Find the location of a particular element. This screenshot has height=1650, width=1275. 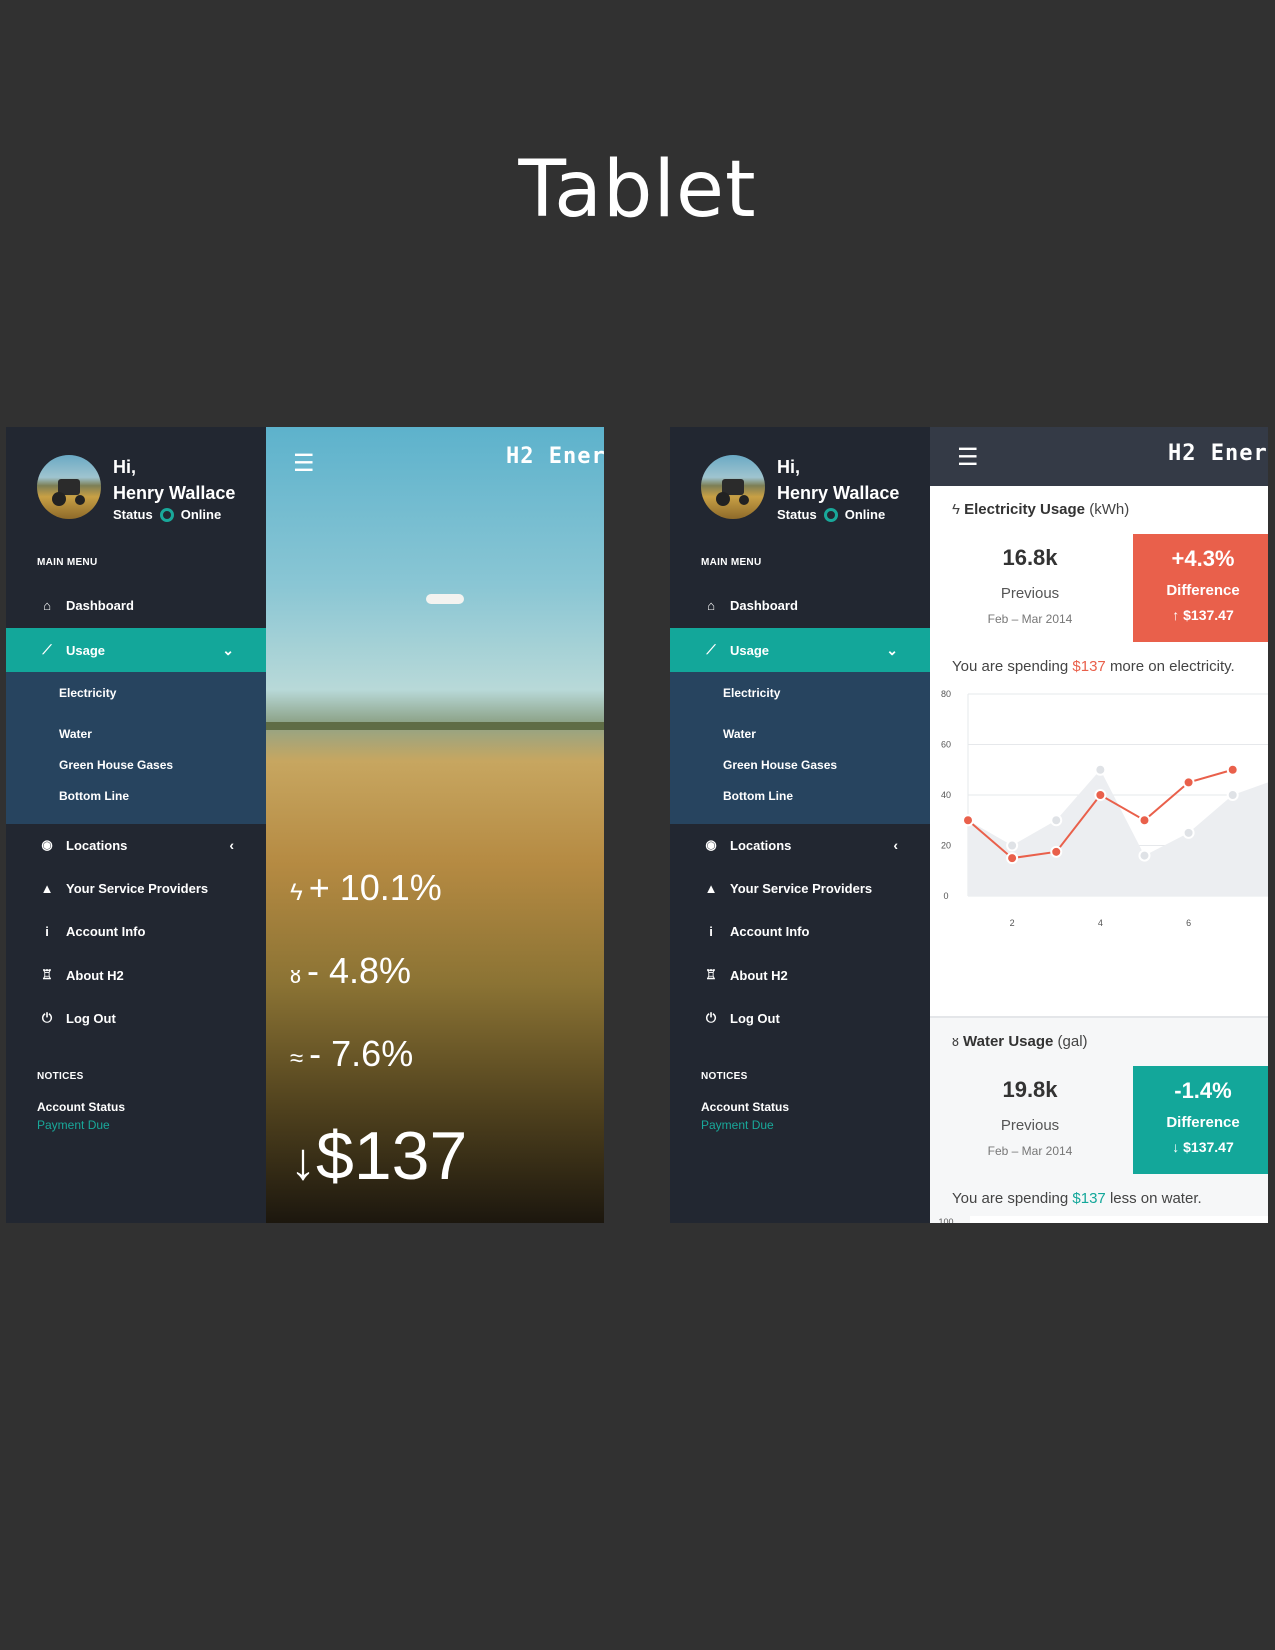

brand-title: H2 Energ is located at coordinates (1218, 453).